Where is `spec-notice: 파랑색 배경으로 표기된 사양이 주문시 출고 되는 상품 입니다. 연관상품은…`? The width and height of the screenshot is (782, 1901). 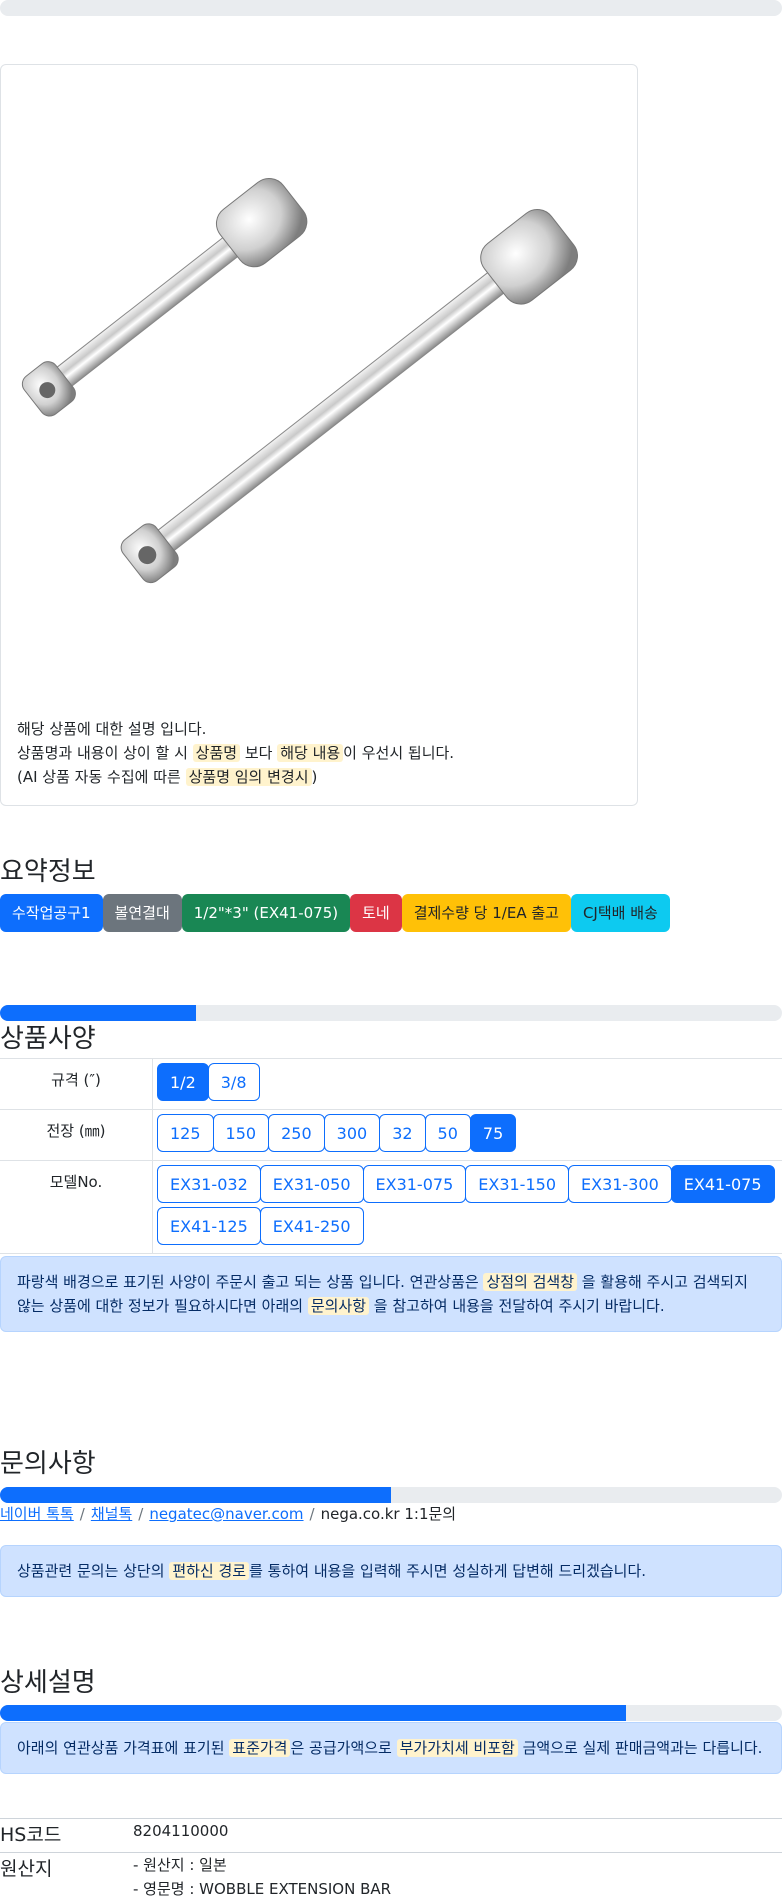
spec-notice: 파랑색 배경으로 표기된 사양이 주문시 출고 되는 상품 입니다. 연관상품은… is located at coordinates (391, 1294).